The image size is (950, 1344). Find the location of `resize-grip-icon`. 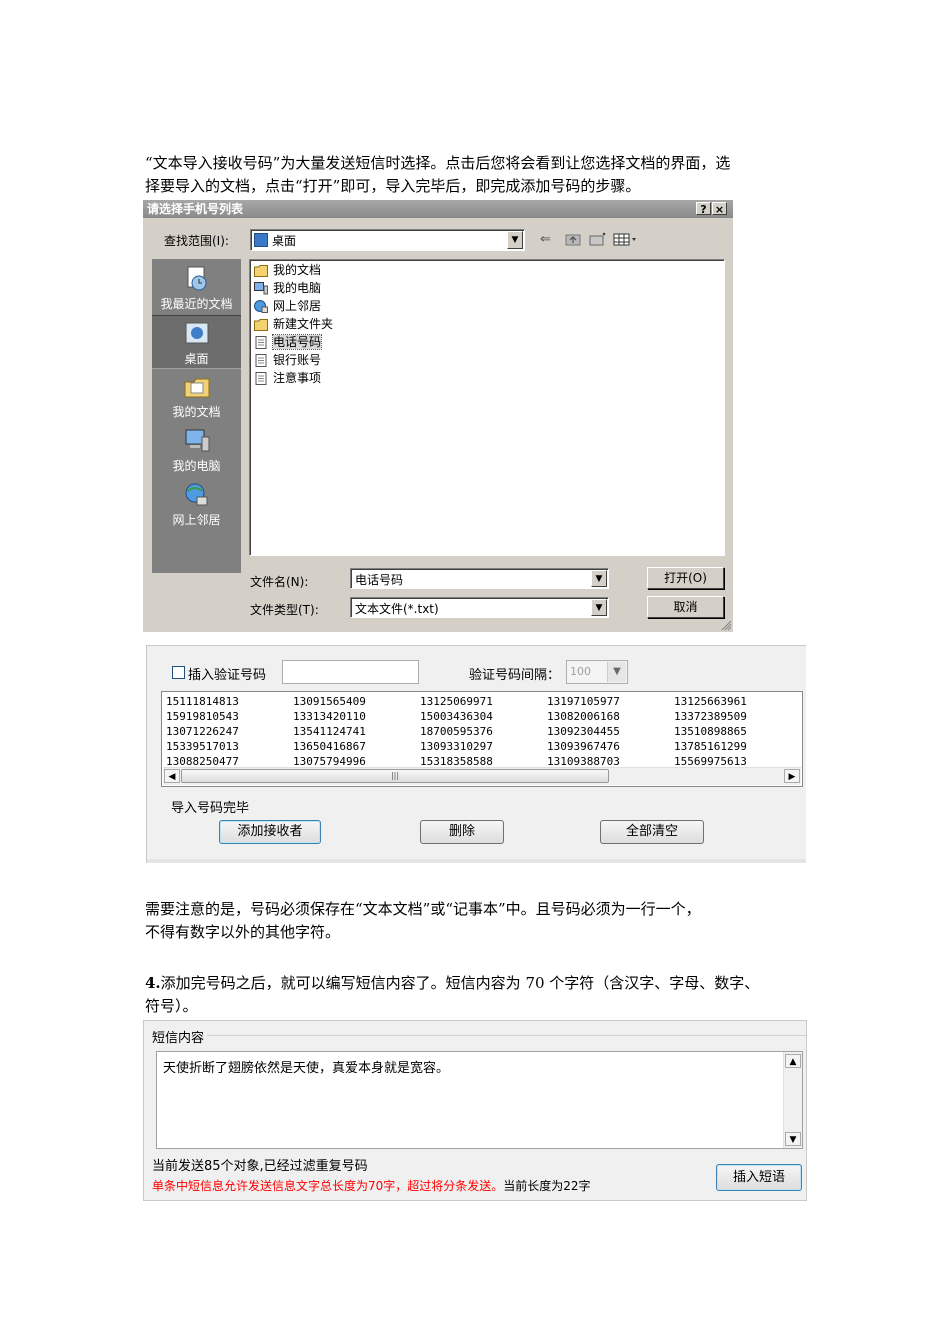

resize-grip-icon is located at coordinates (726, 625).